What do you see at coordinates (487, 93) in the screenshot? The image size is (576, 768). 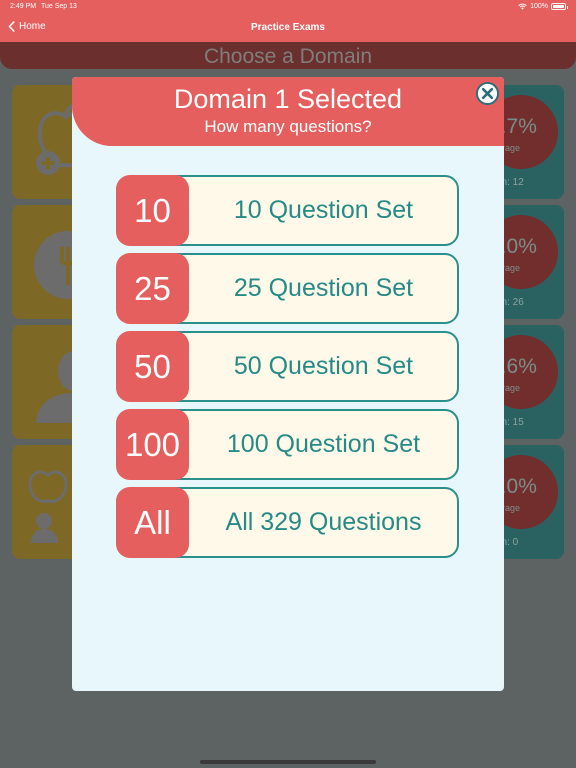 I see `close-circle-icon` at bounding box center [487, 93].